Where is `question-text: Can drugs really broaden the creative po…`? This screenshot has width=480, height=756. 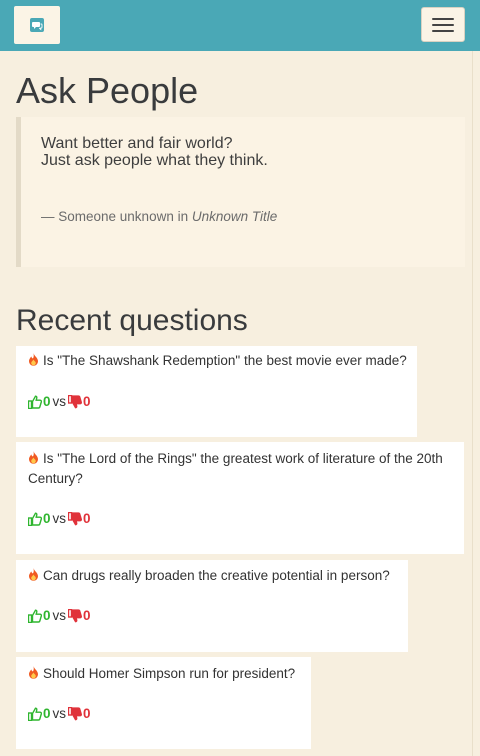
question-text: Can drugs really broaden the creative po… is located at coordinates (216, 575).